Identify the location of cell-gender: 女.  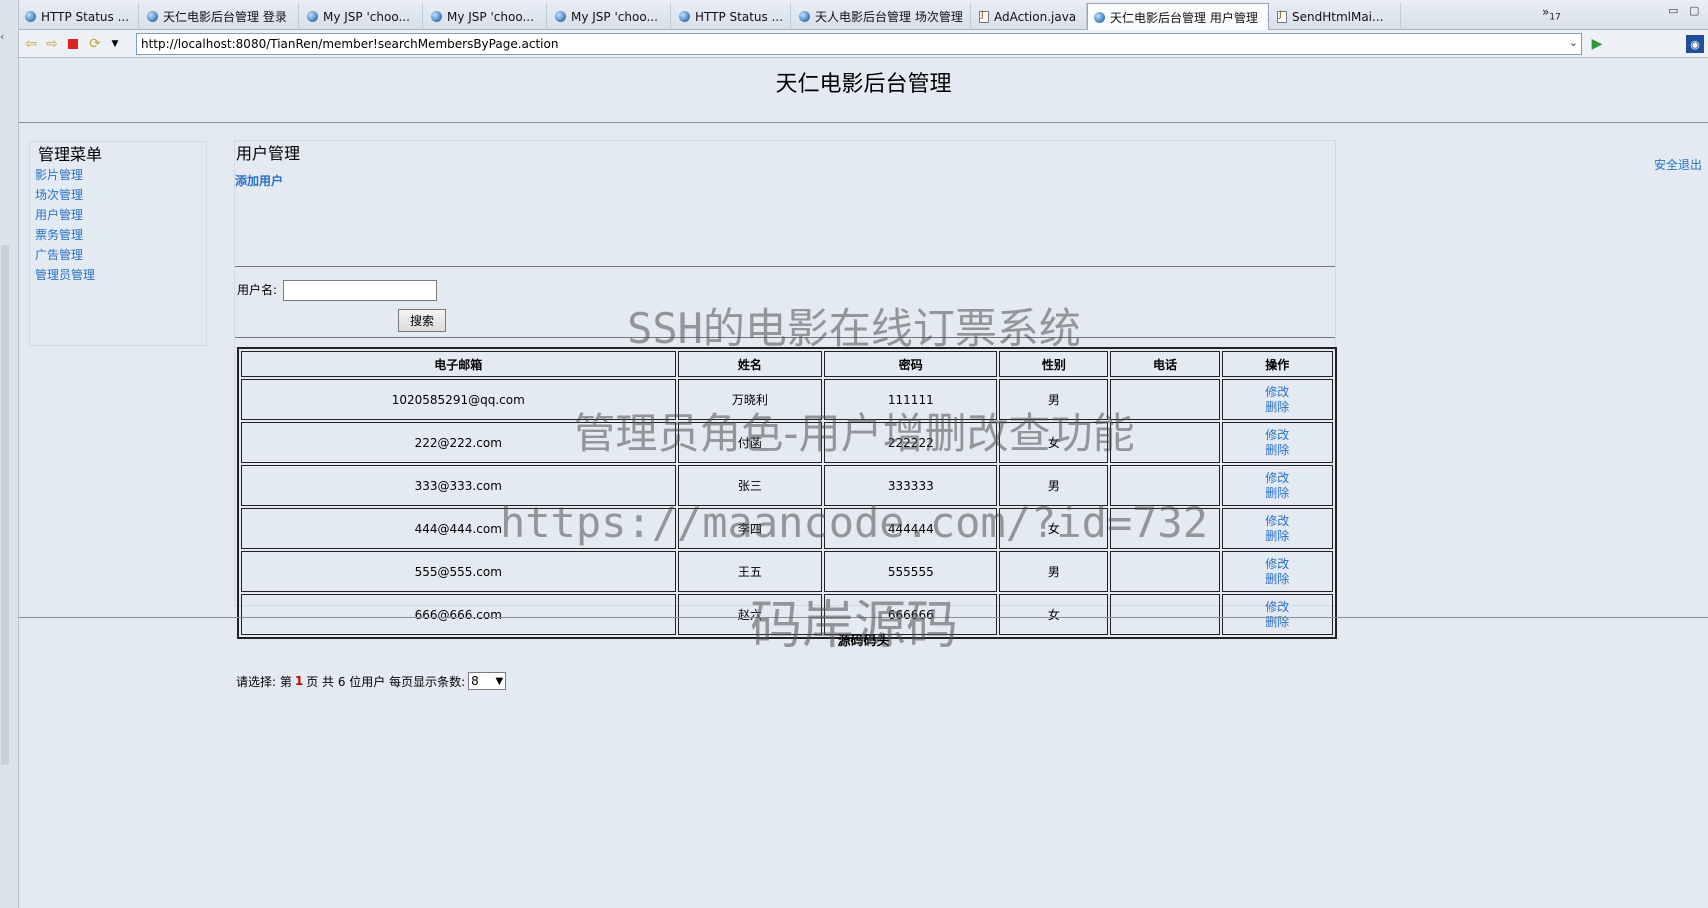
(1054, 614).